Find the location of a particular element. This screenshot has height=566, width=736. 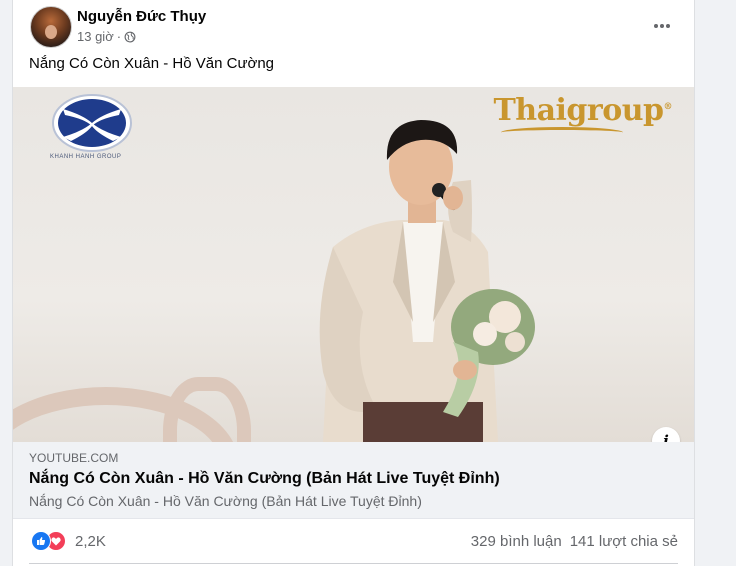

avatar is located at coordinates (51, 27).